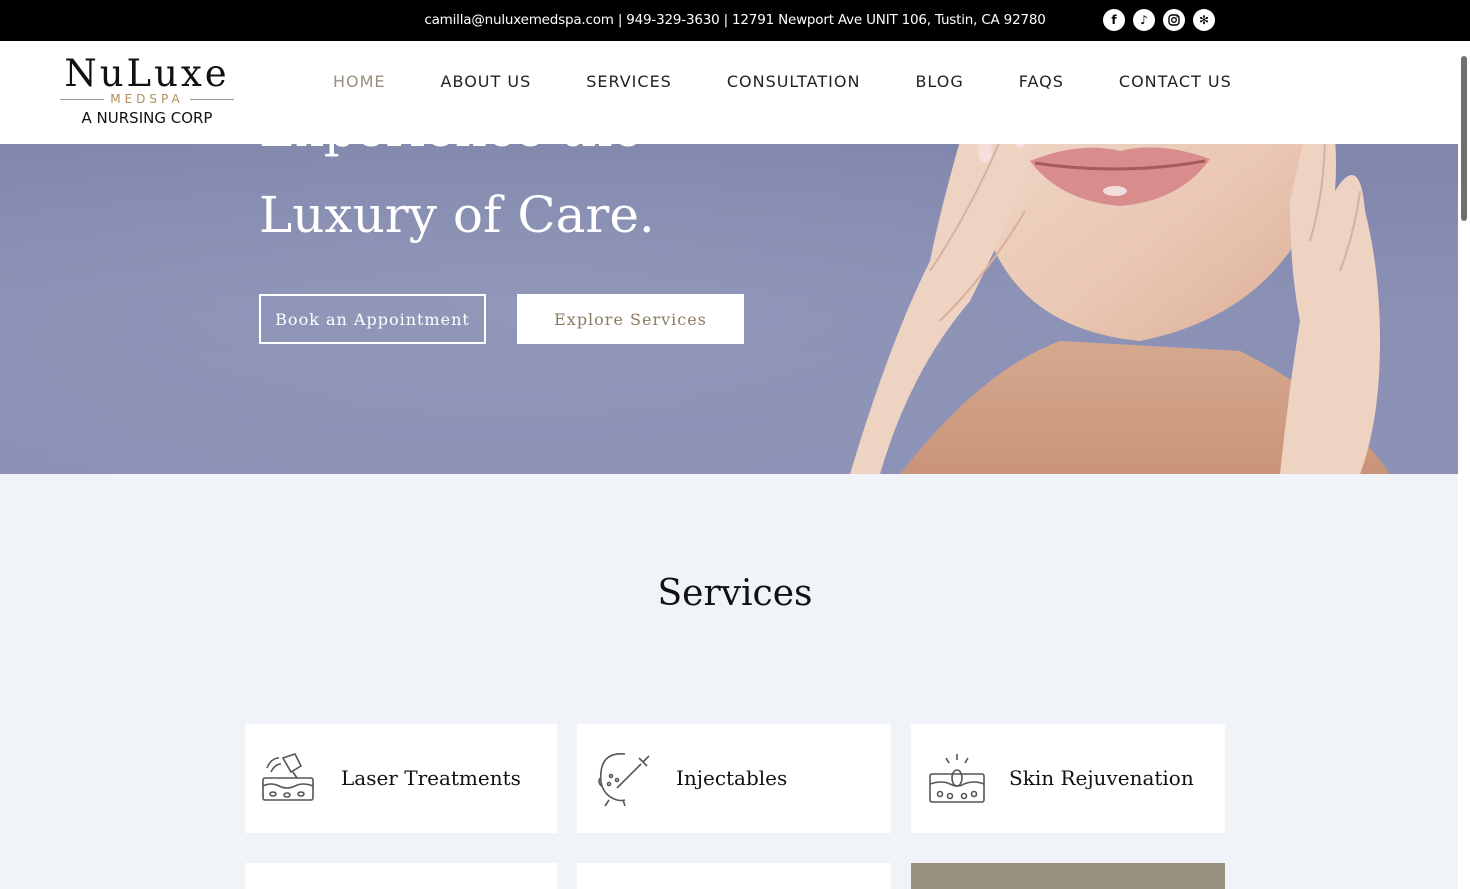  What do you see at coordinates (457, 215) in the screenshot?
I see `hero-title-line2: Luxury of Care.` at bounding box center [457, 215].